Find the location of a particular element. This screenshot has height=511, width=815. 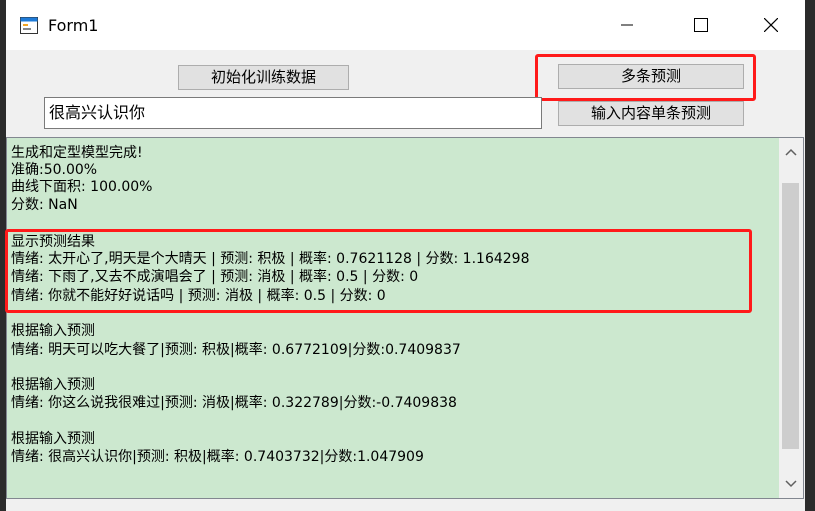

close-button is located at coordinates (771, 25).